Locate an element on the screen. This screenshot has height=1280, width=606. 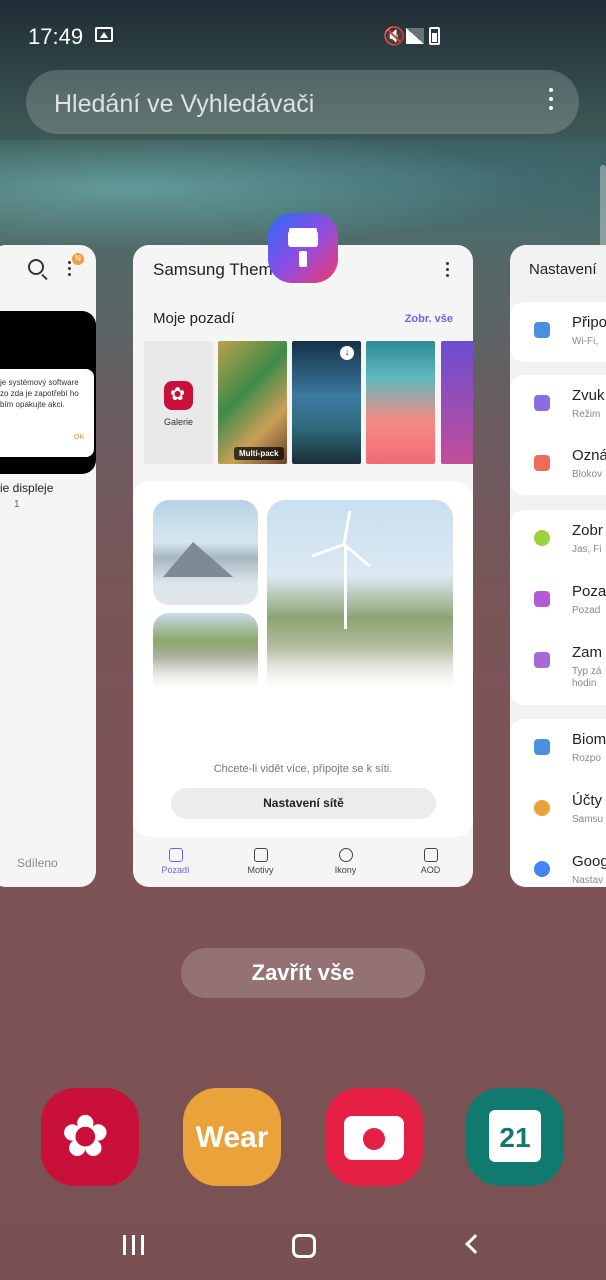
camera-icon is located at coordinates (374, 1138).